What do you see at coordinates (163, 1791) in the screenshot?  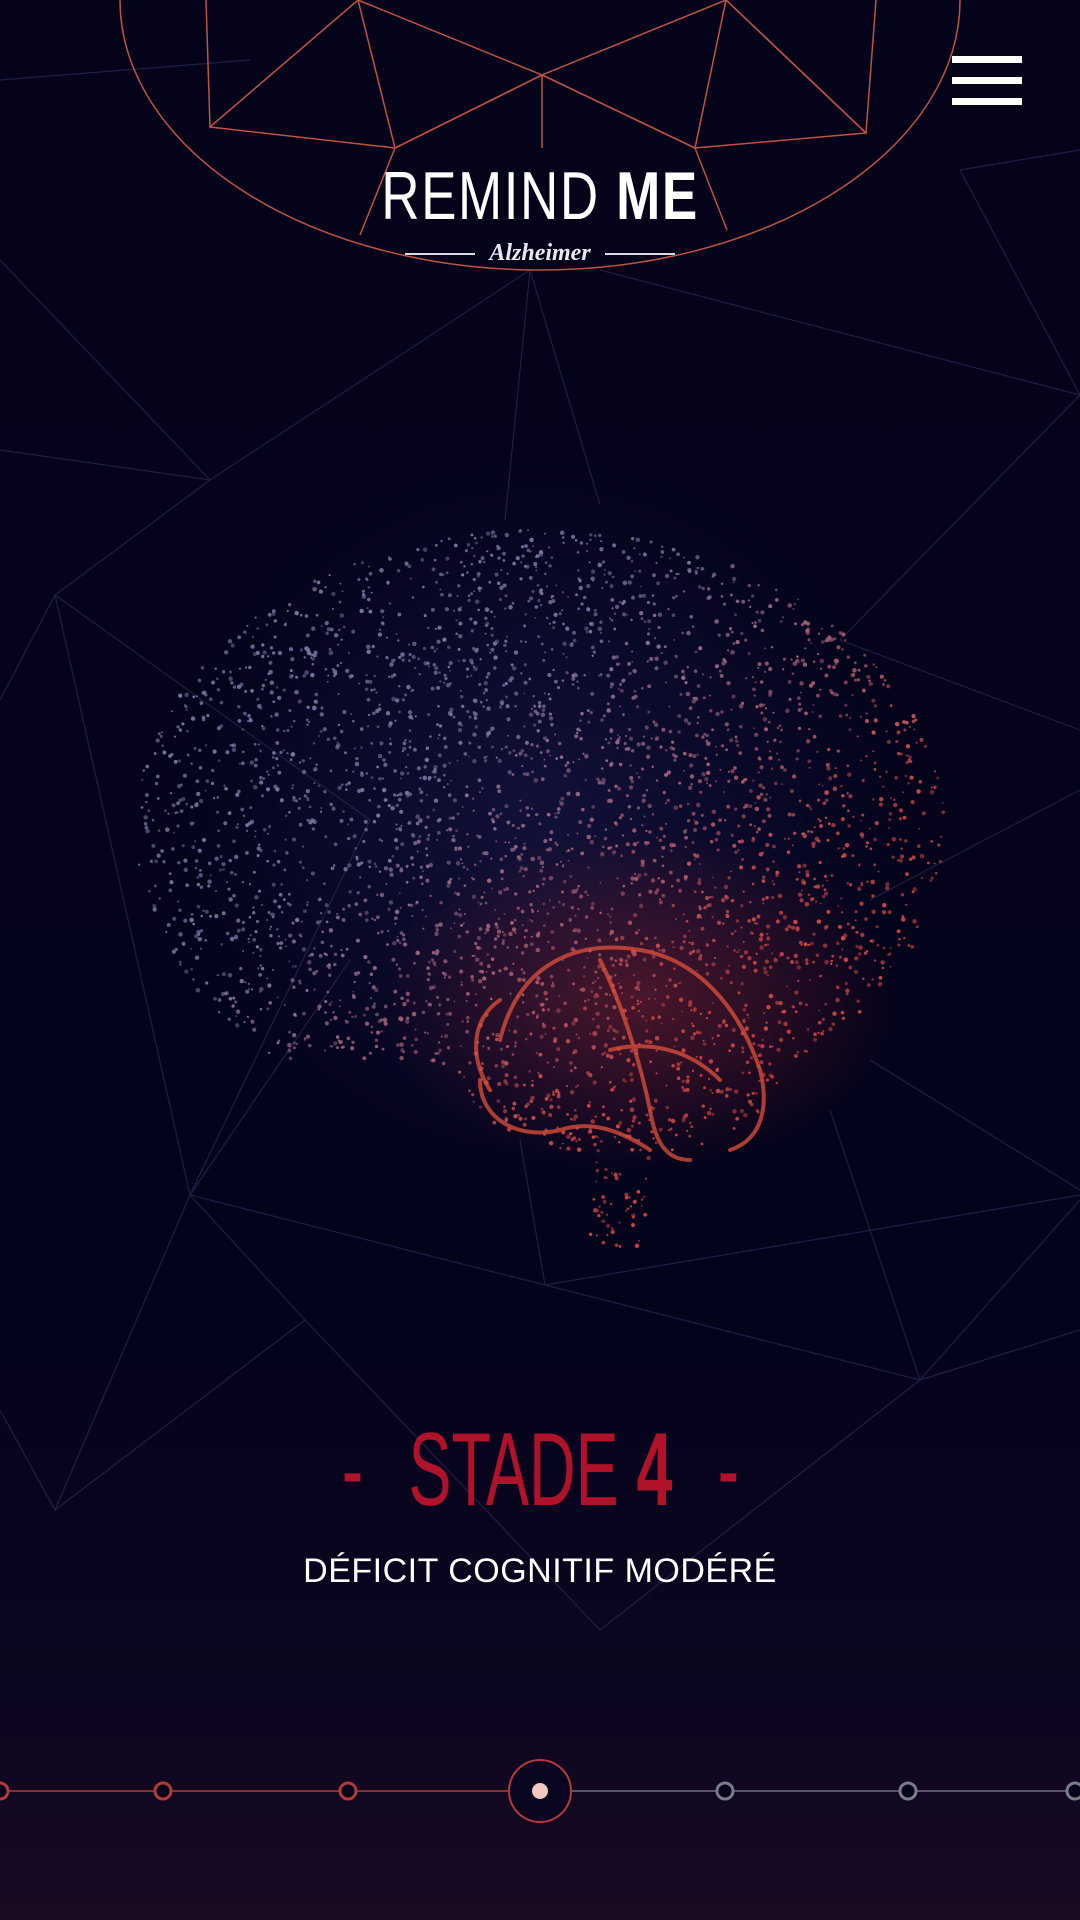 I see `timeline-stage-2-dot` at bounding box center [163, 1791].